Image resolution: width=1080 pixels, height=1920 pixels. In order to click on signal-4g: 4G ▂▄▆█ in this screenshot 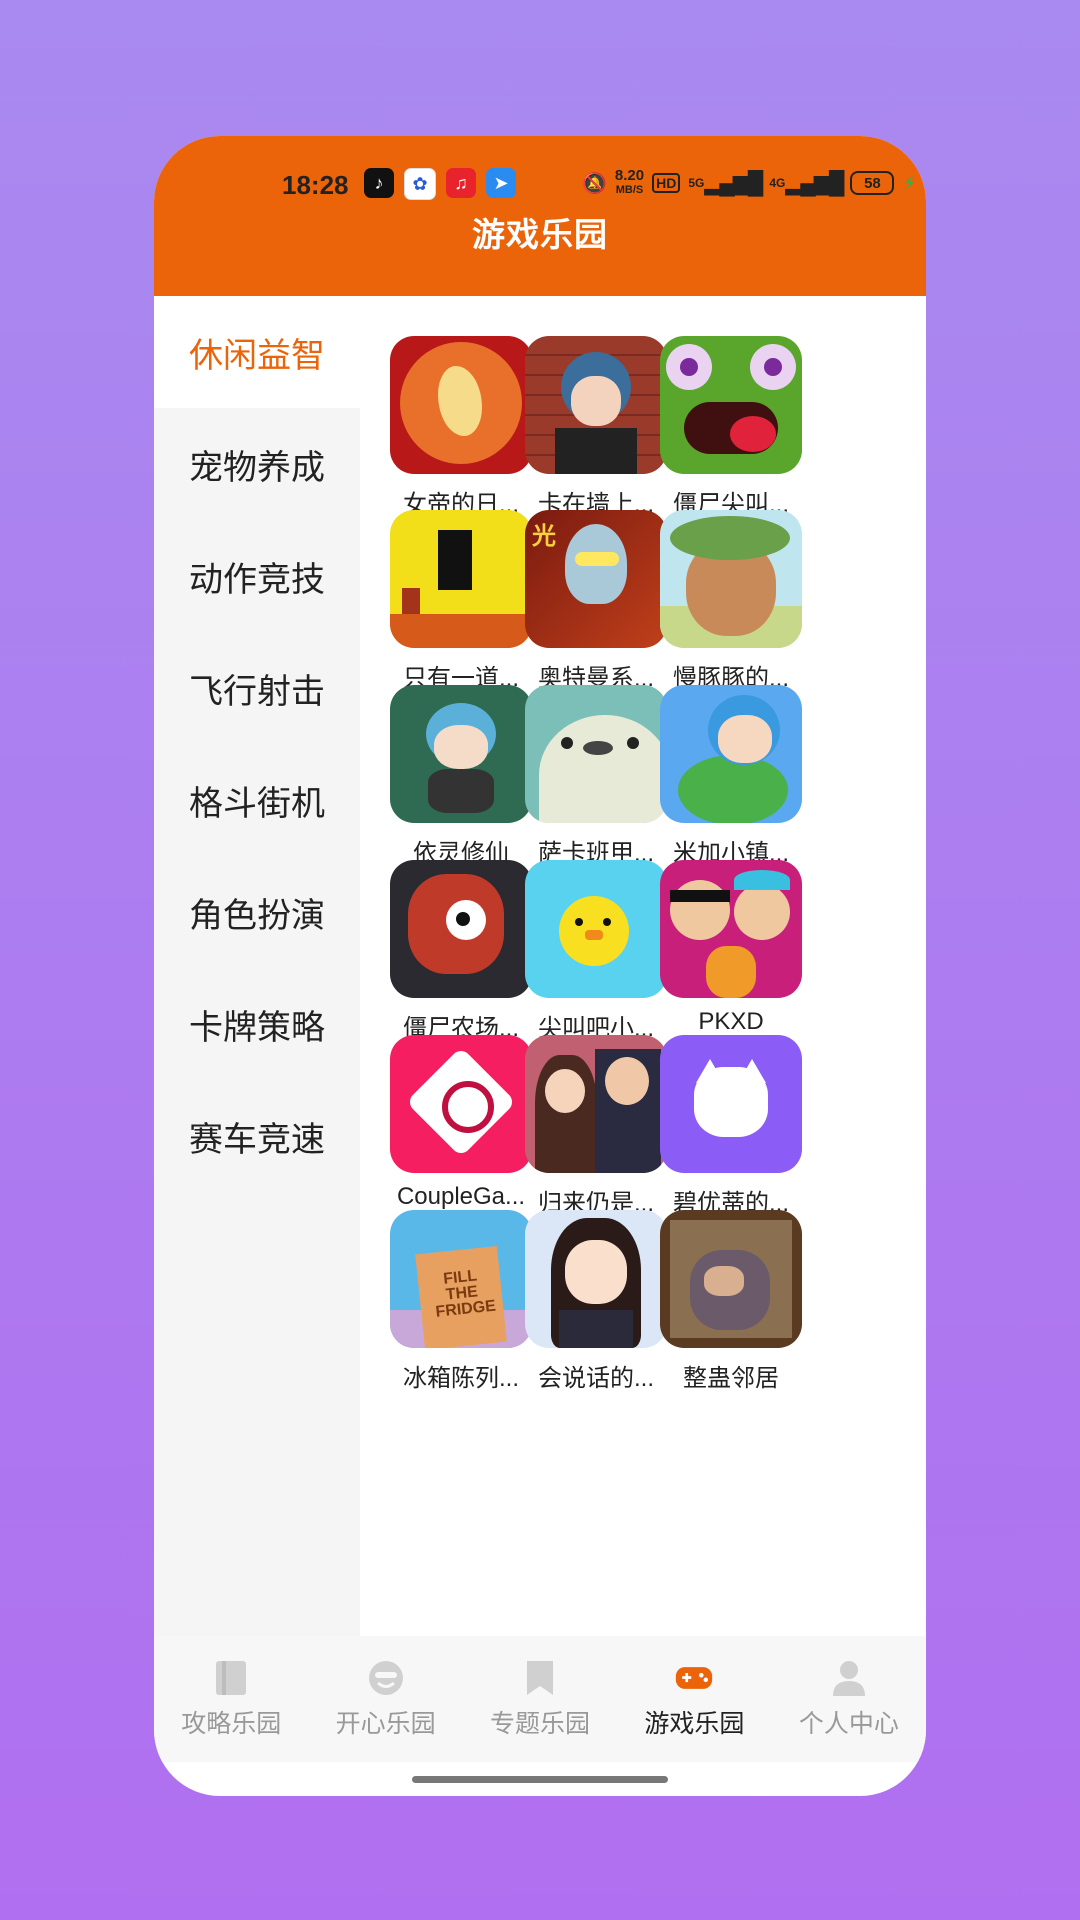, I will do `click(806, 182)`.